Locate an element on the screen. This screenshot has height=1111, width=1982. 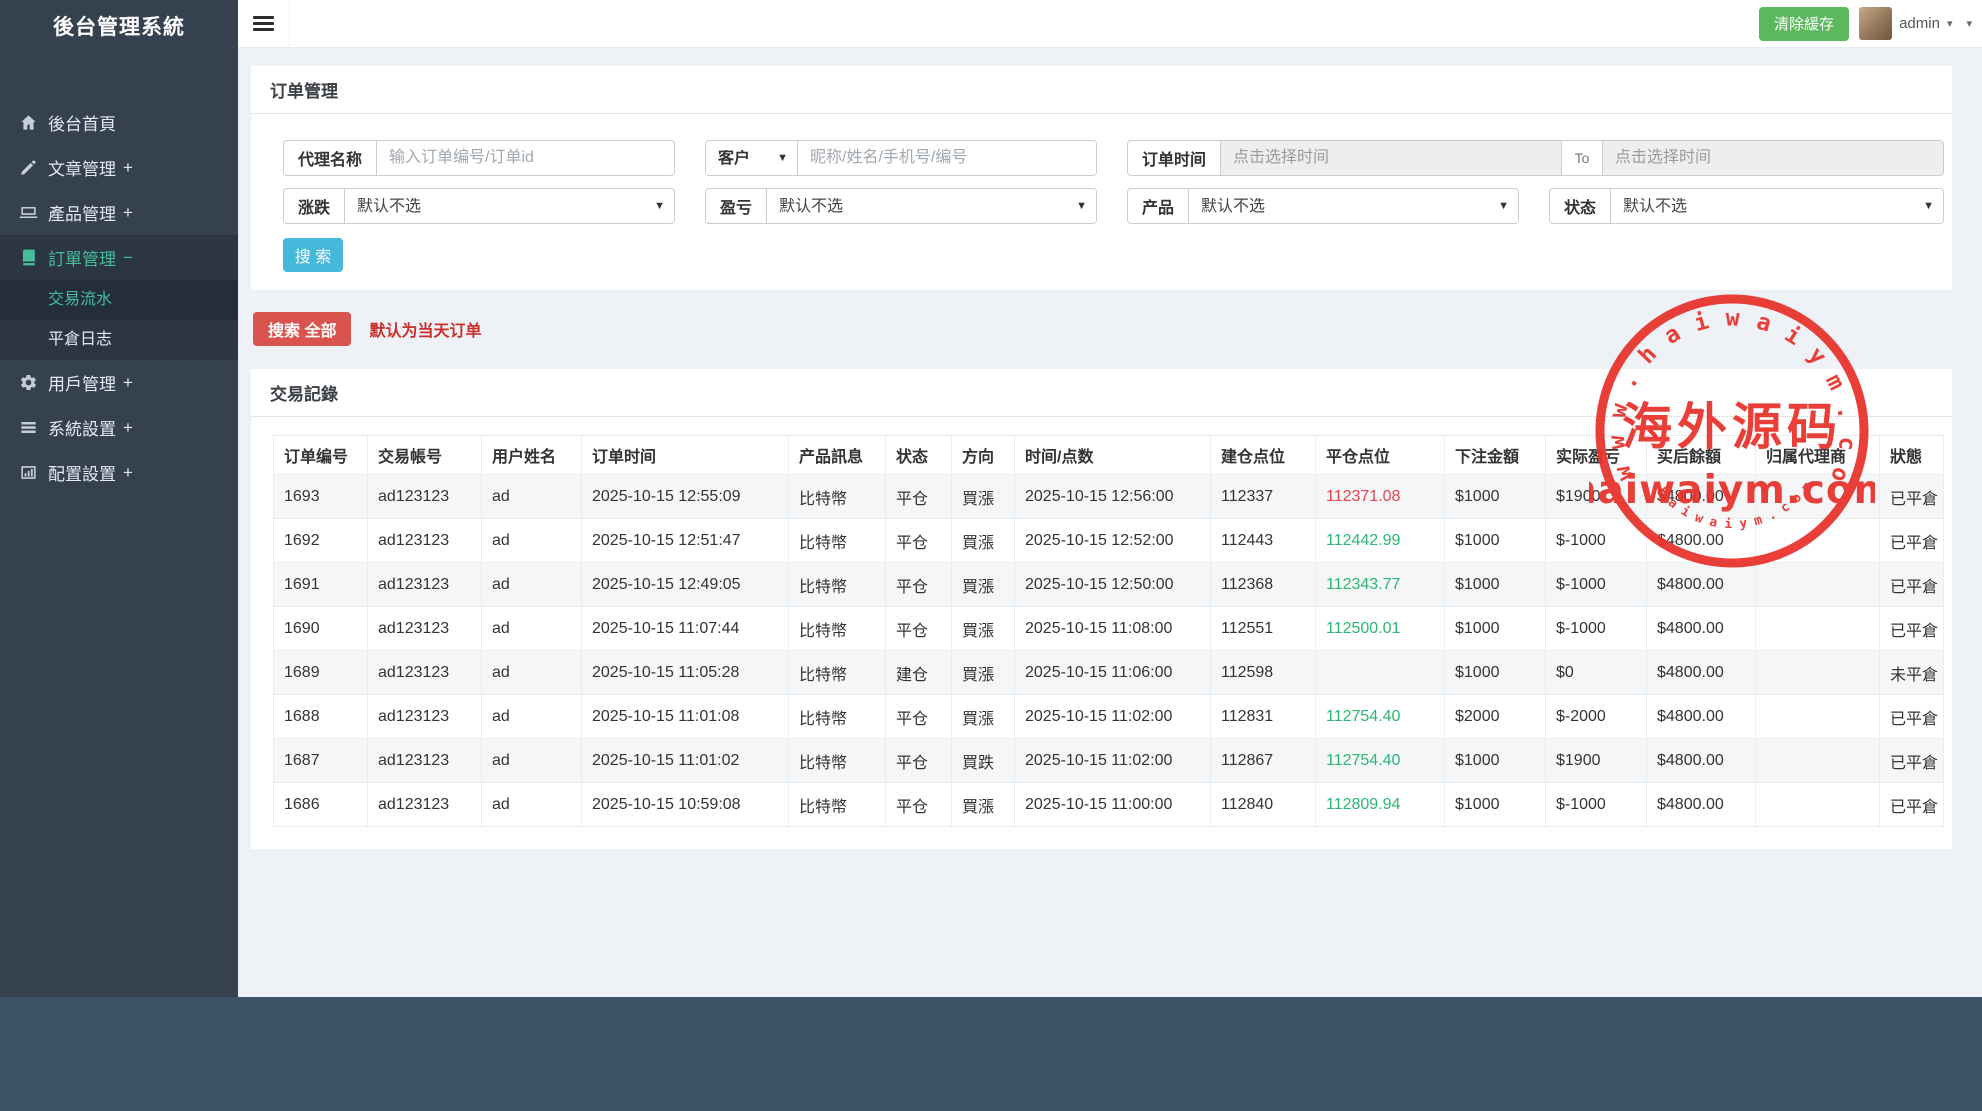
sidebar-group: 文章管理 + is located at coordinates (119, 167).